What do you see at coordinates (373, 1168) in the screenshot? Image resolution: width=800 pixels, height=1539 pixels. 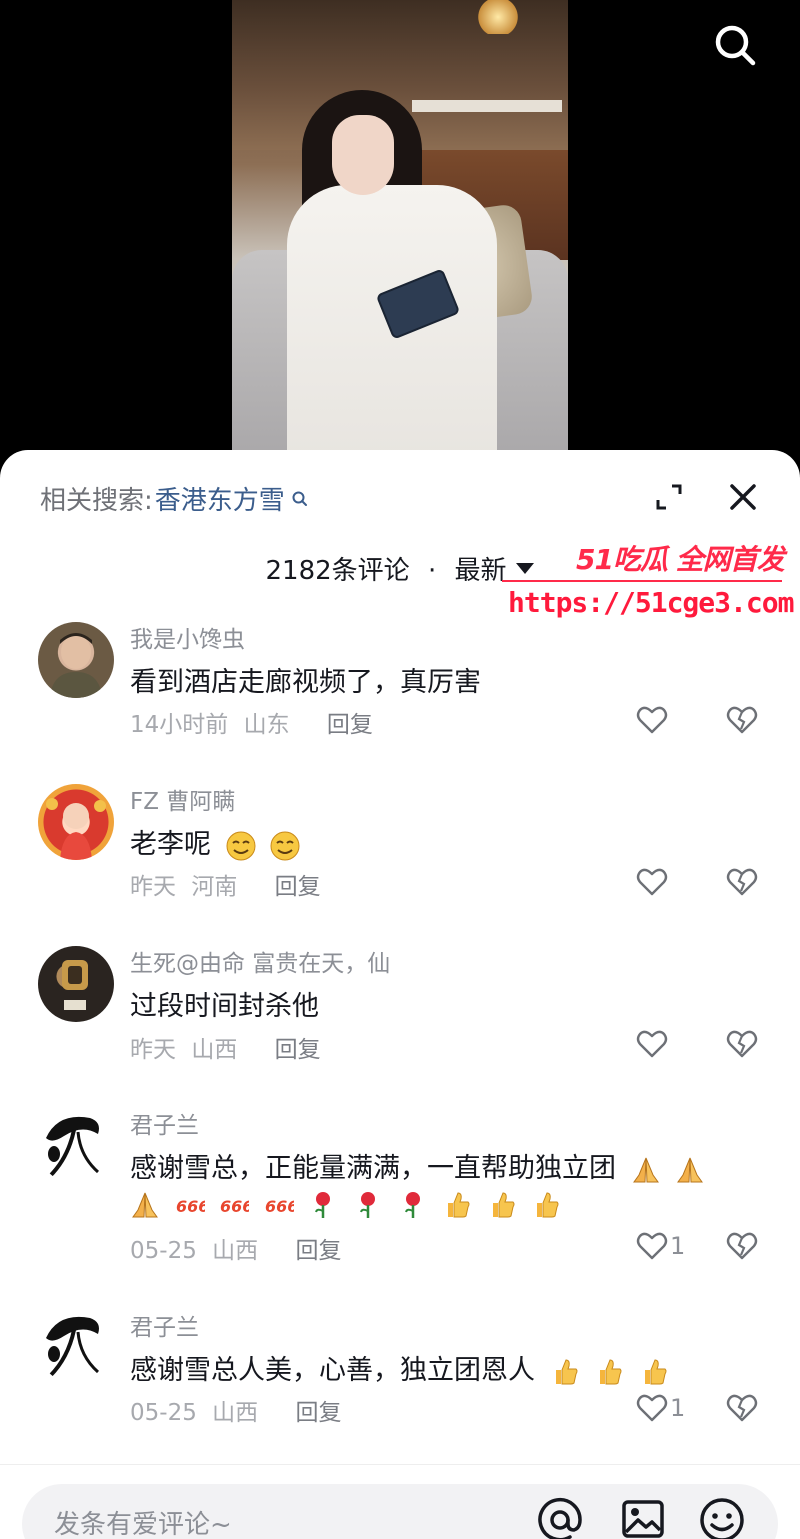 I see `comment-text-content: 感谢雪总，正能量满满，一直帮助独立团` at bounding box center [373, 1168].